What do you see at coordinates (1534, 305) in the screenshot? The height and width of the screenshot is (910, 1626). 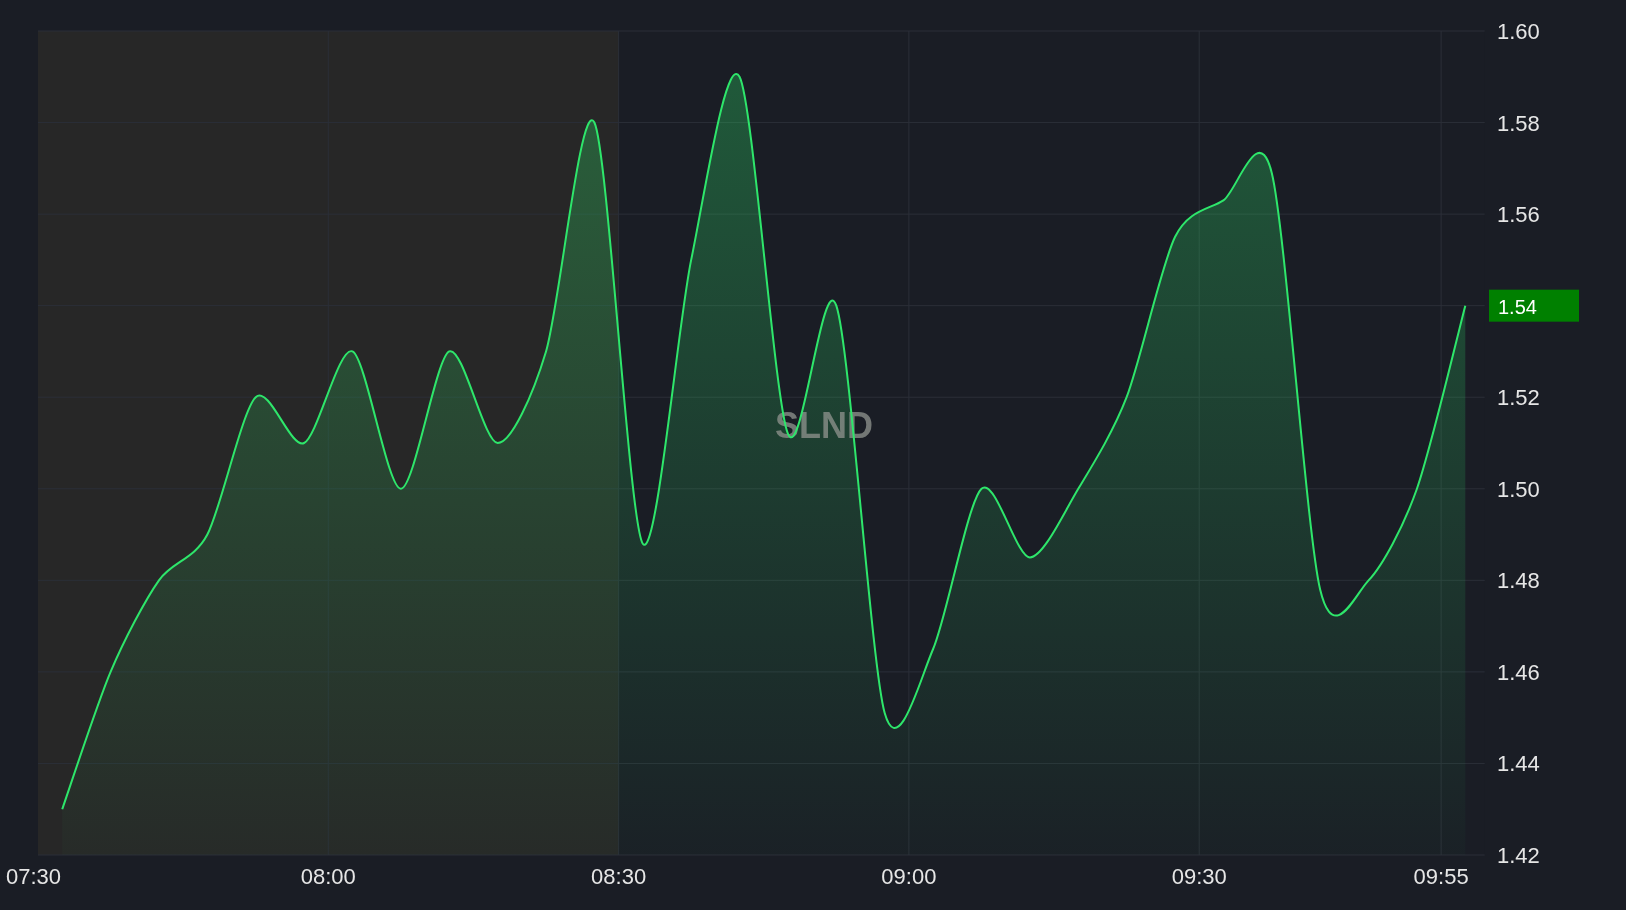 I see `last-price-badge: 1.54` at bounding box center [1534, 305].